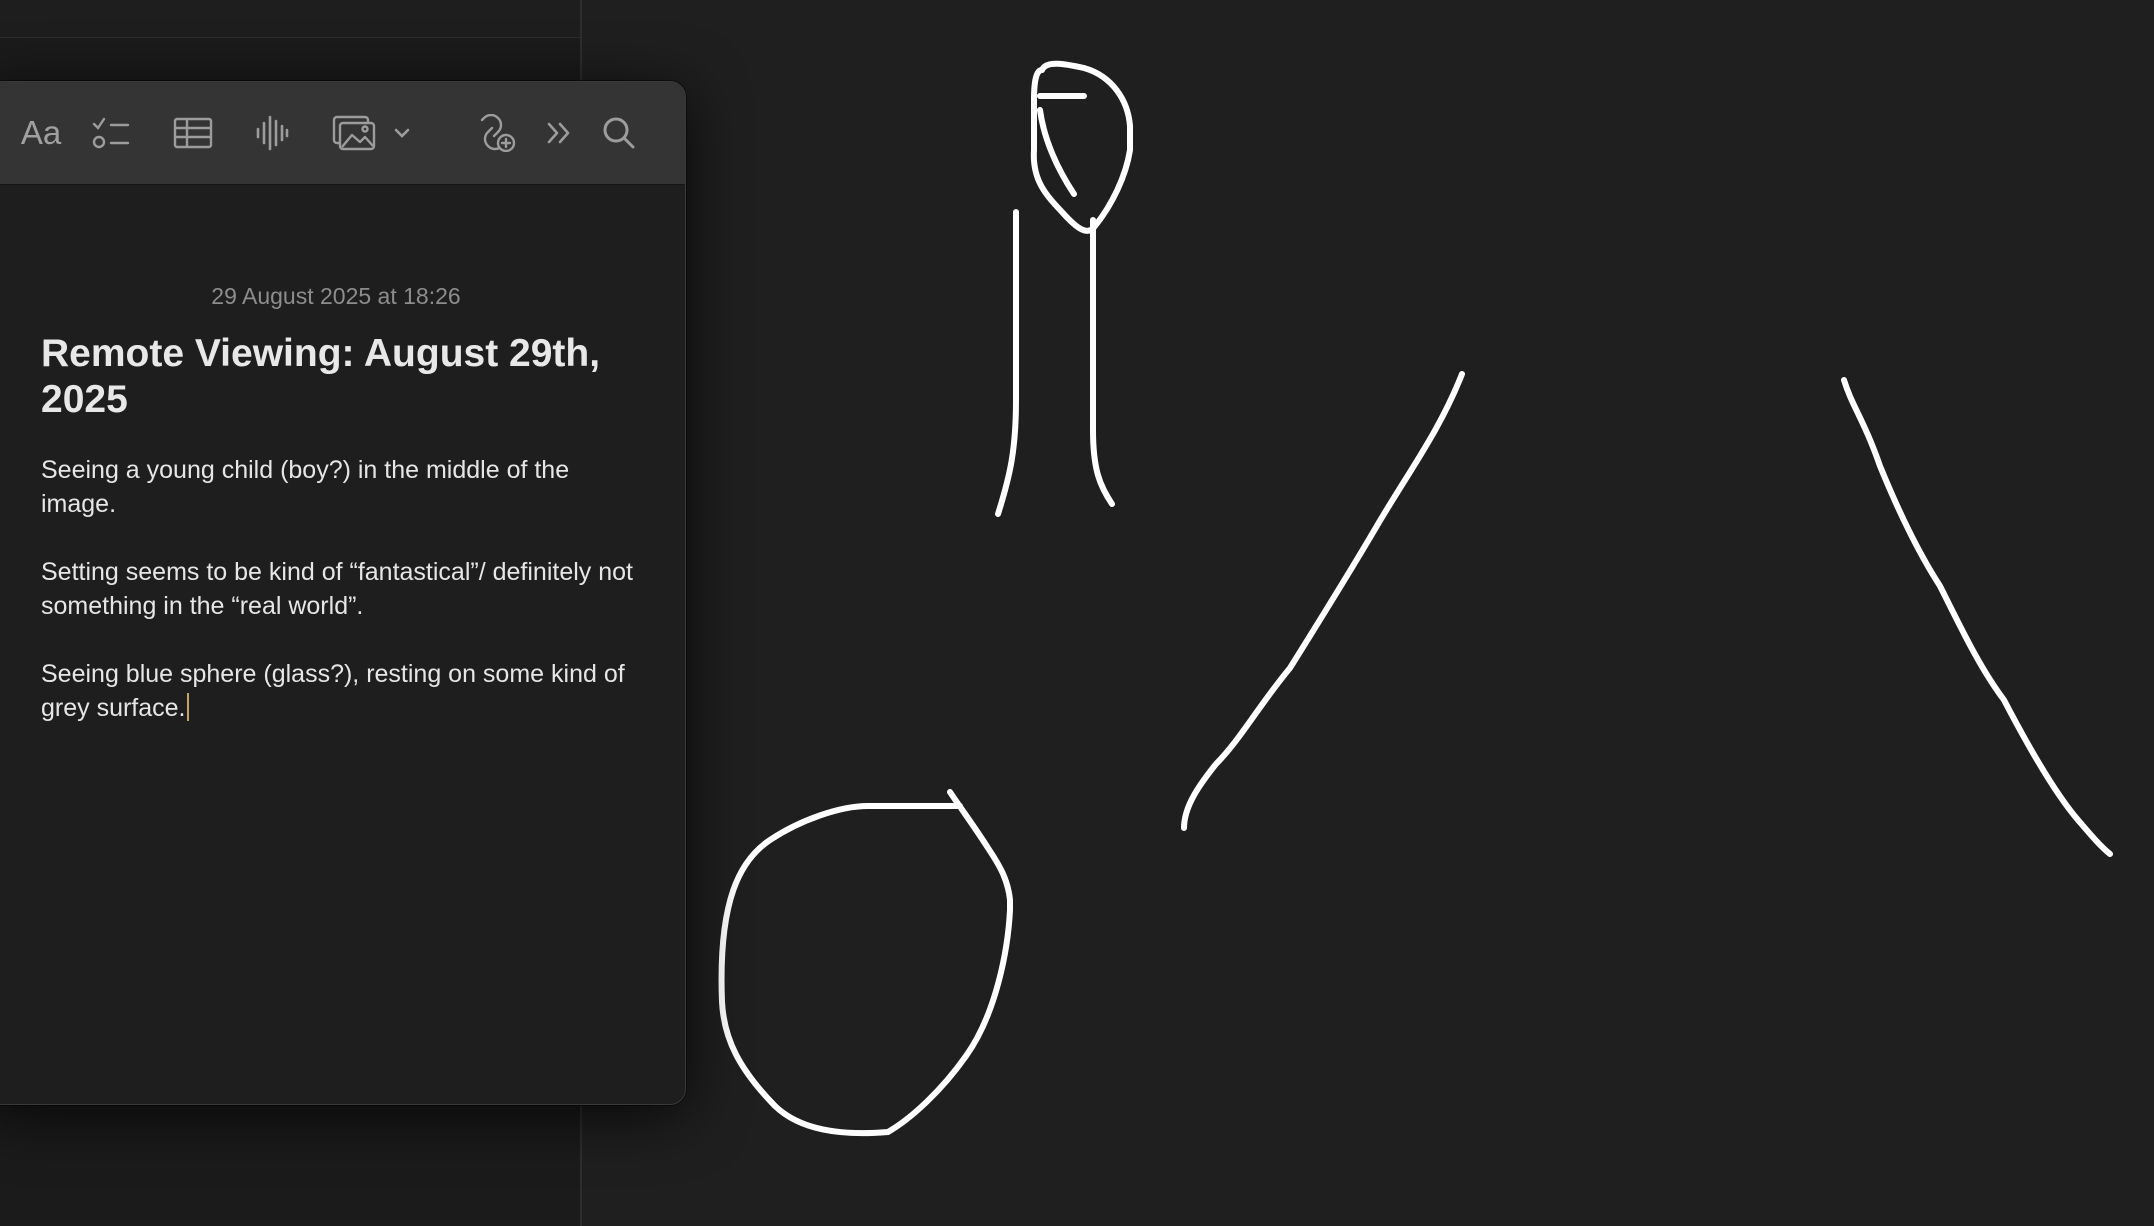 The height and width of the screenshot is (1226, 2154). Describe the element at coordinates (865, 963) in the screenshot. I see `drawing-stroke-sphere` at that location.